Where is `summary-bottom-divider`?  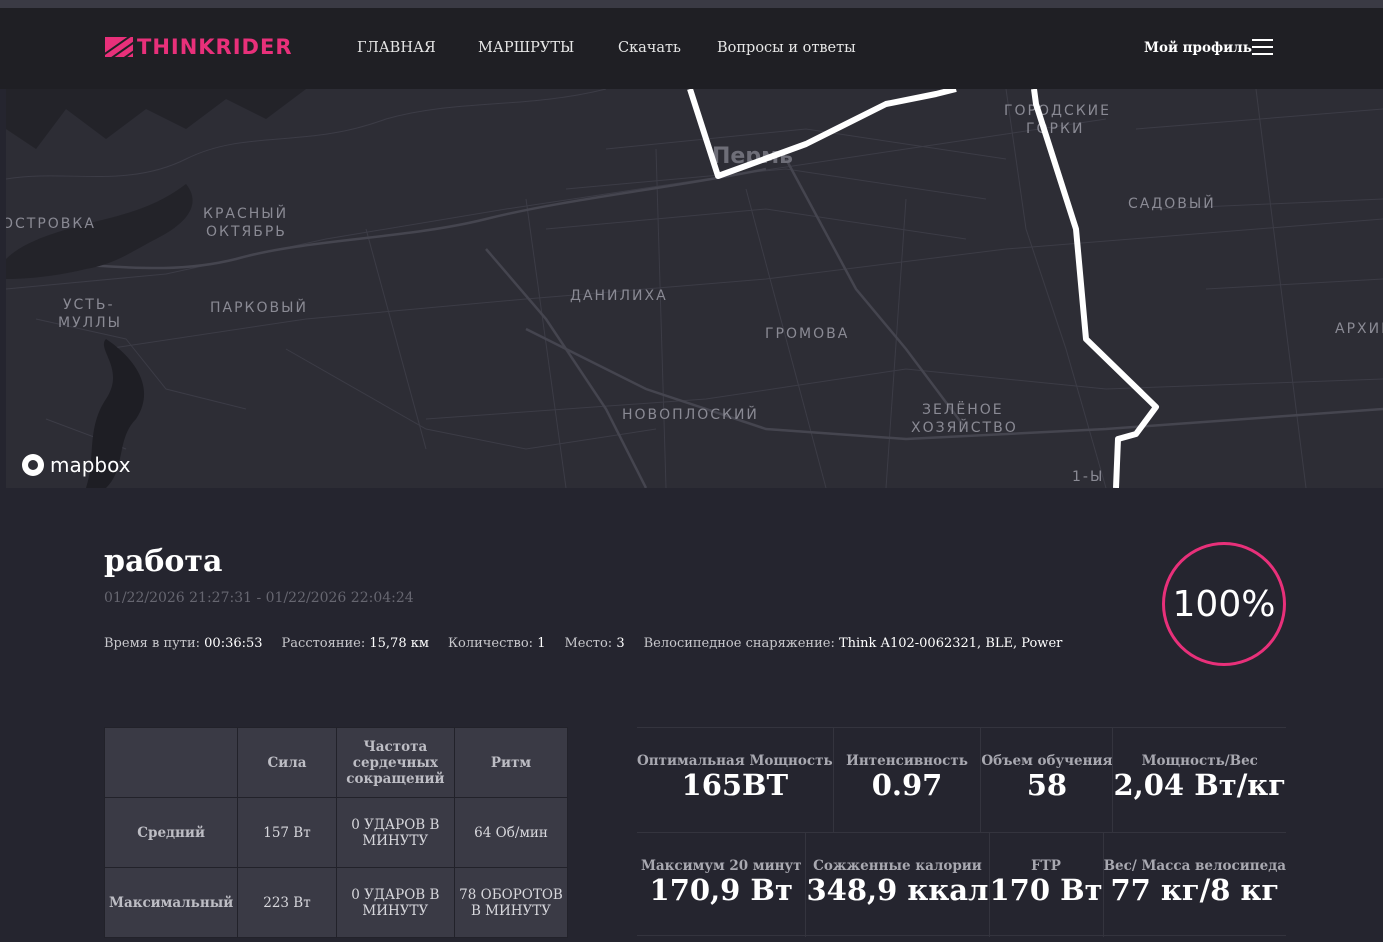 summary-bottom-divider is located at coordinates (961, 935).